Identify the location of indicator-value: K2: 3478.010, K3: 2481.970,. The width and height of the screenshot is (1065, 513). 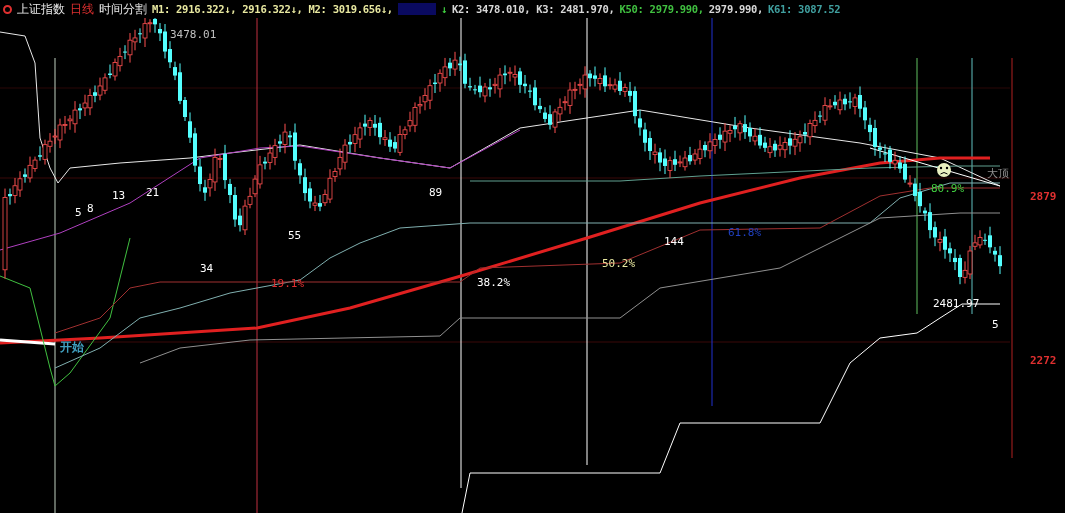
(533, 9).